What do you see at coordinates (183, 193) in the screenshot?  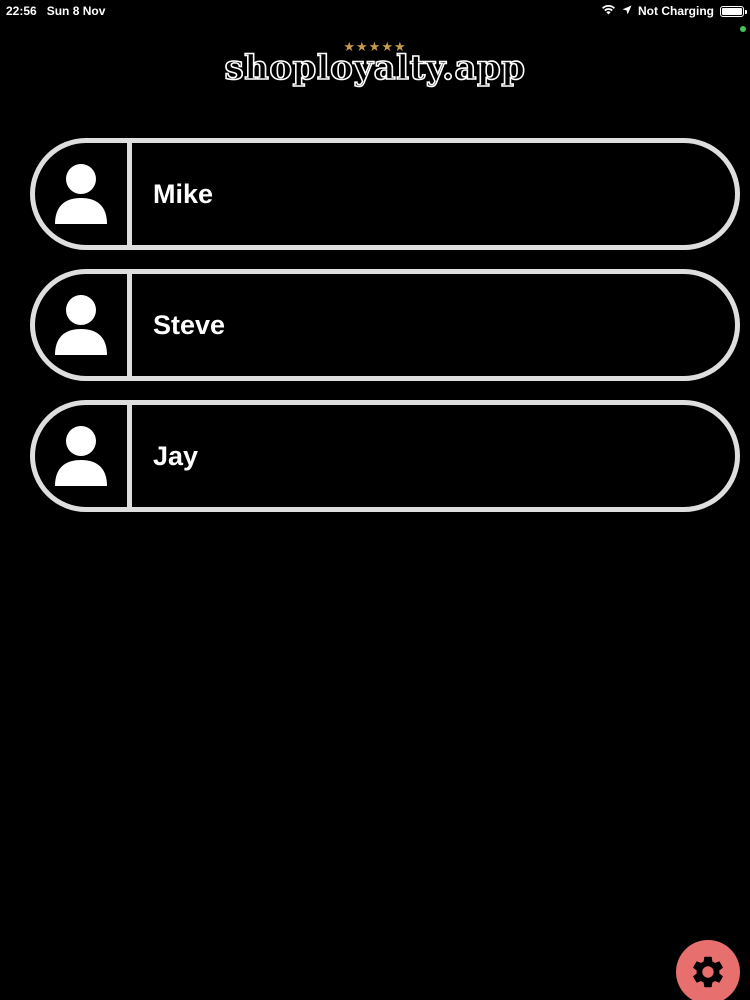 I see `user-name: Mike` at bounding box center [183, 193].